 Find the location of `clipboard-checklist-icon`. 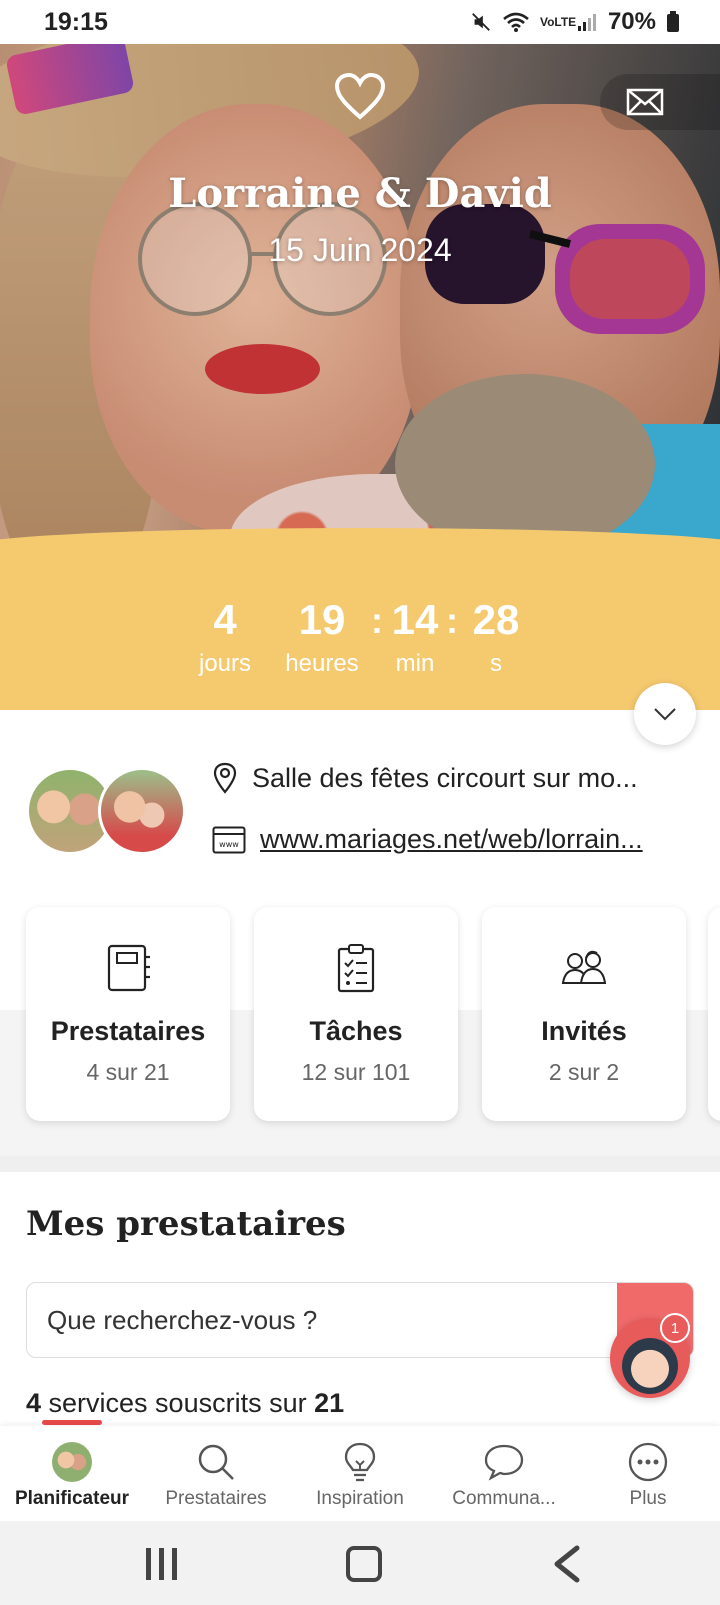

clipboard-checklist-icon is located at coordinates (356, 968).